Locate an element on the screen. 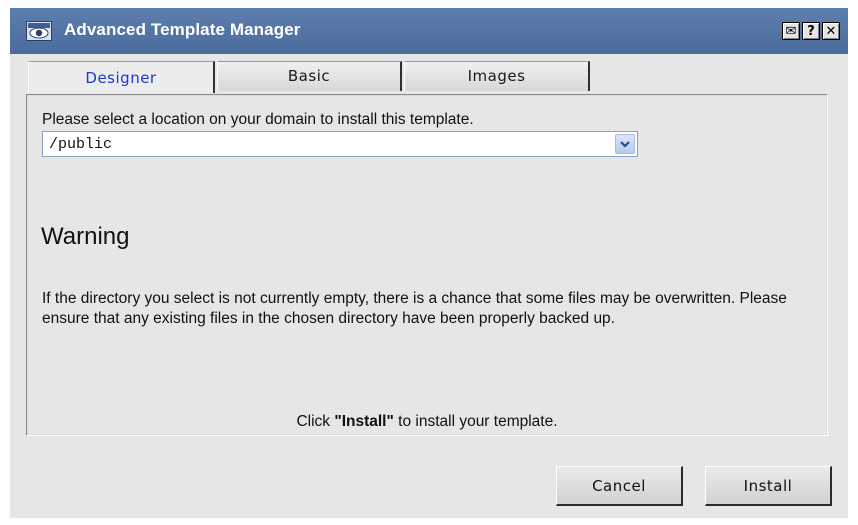  instruction-emphasis: "Install" is located at coordinates (364, 421).